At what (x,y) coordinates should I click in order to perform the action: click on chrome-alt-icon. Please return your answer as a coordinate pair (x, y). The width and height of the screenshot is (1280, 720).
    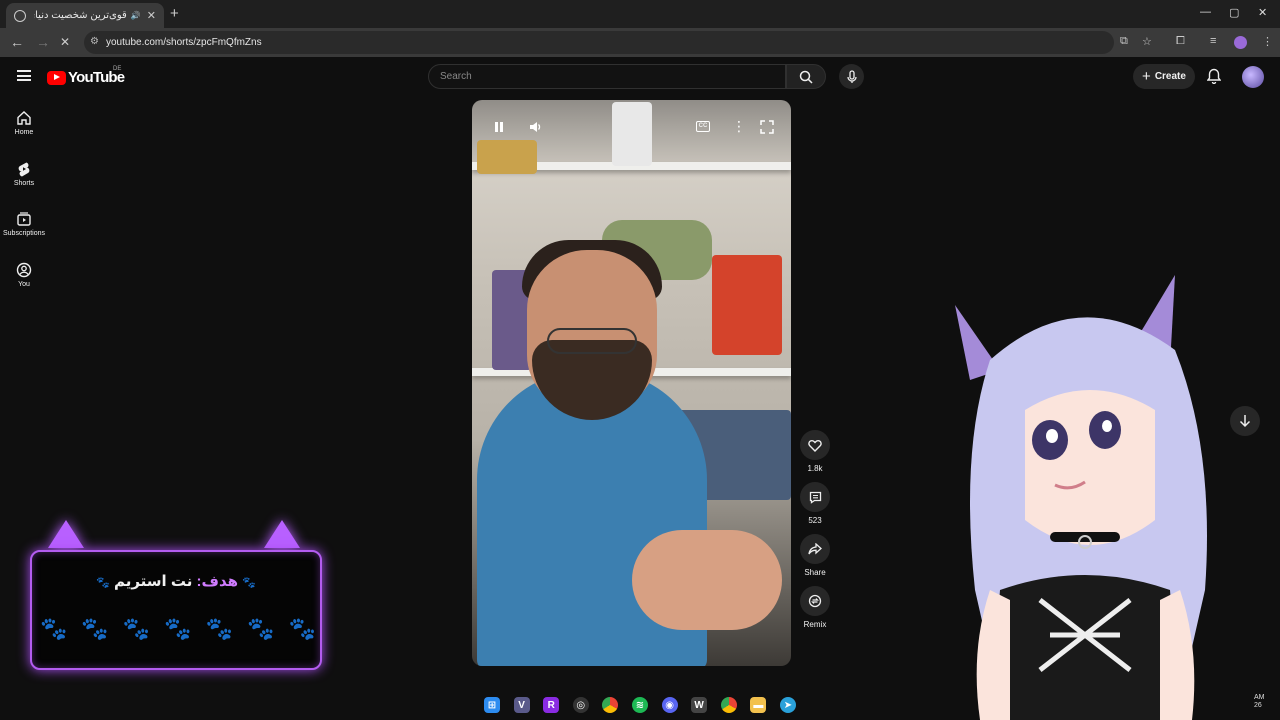
    Looking at the image, I should click on (728, 705).